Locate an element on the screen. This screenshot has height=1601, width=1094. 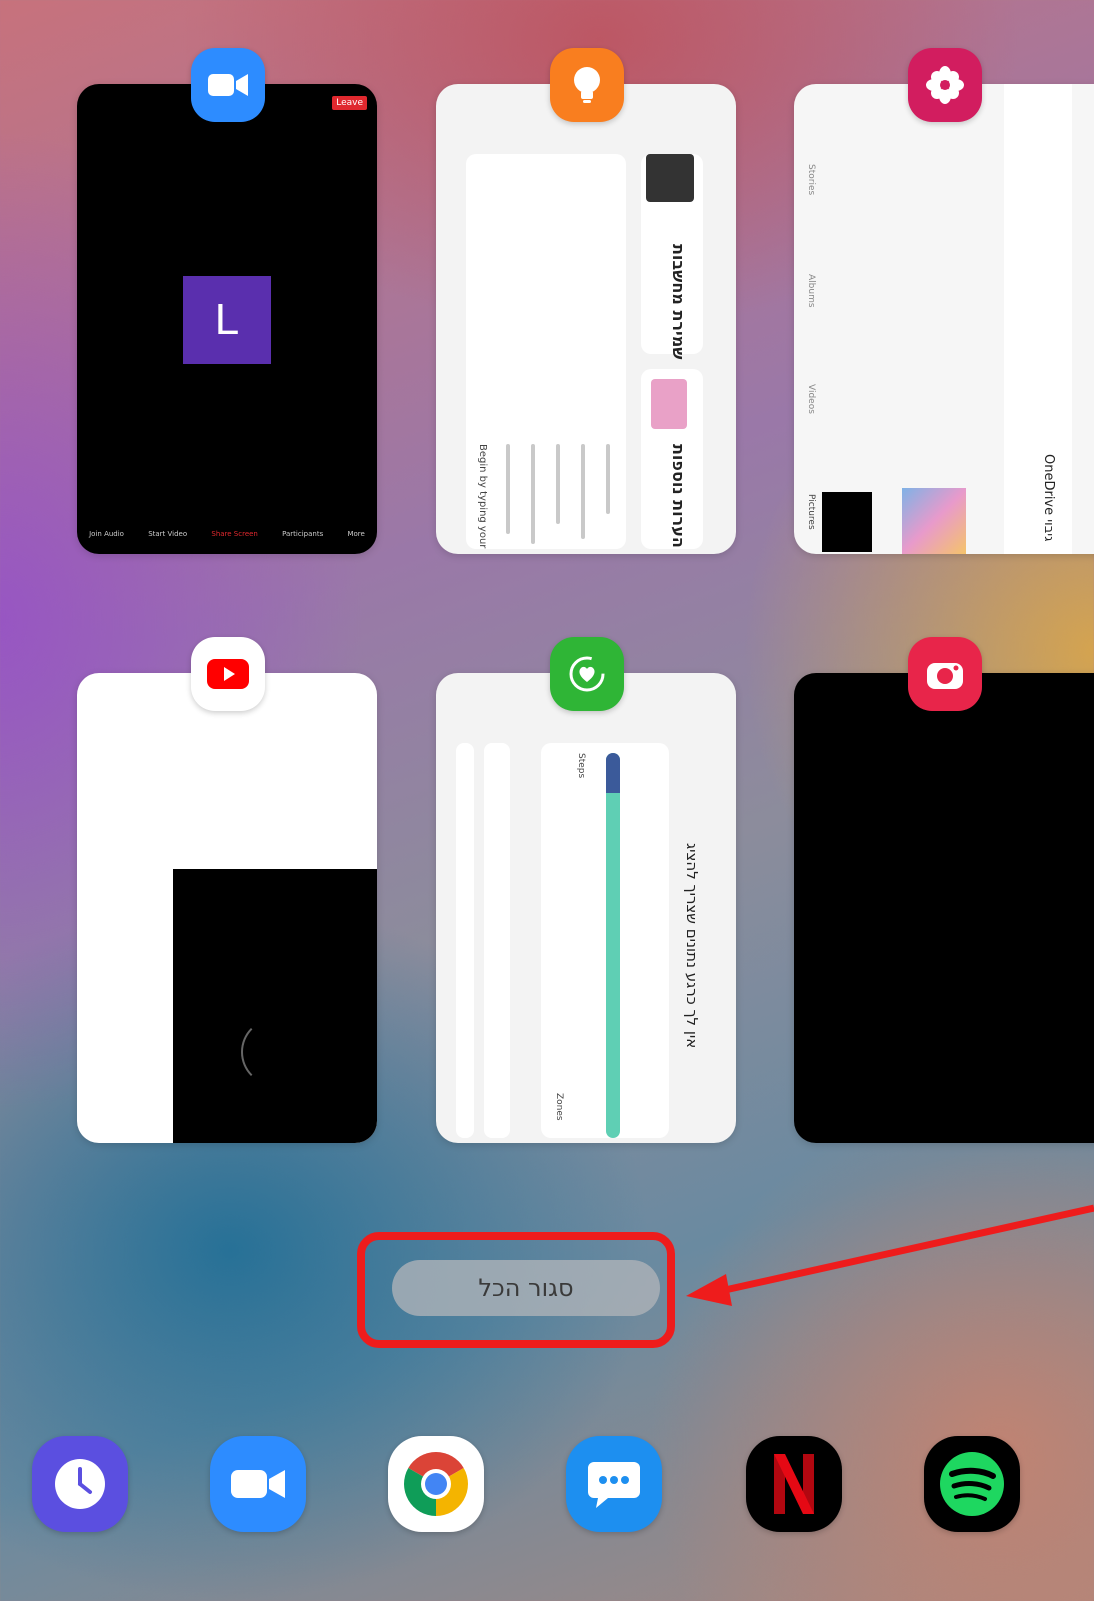
dock-zoom is located at coordinates (258, 1484).